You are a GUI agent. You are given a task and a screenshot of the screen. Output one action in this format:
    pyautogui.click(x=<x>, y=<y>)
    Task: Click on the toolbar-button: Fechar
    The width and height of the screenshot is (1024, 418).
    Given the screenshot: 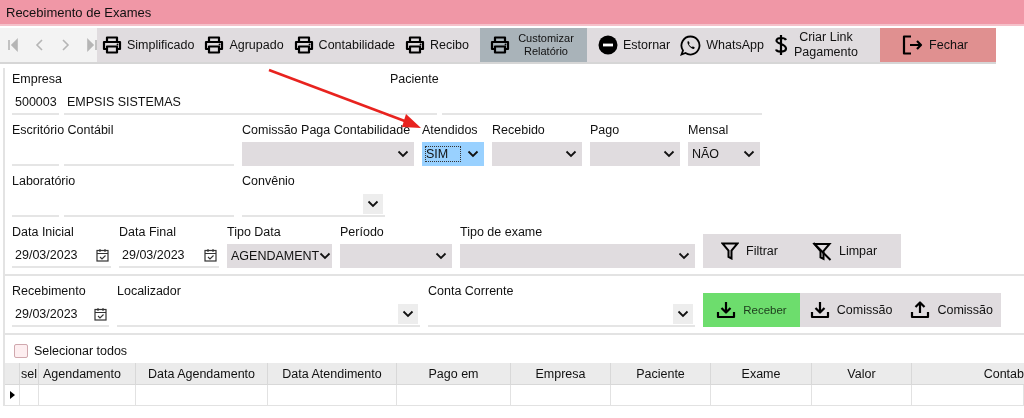 What is the action you would take?
    pyautogui.click(x=938, y=45)
    